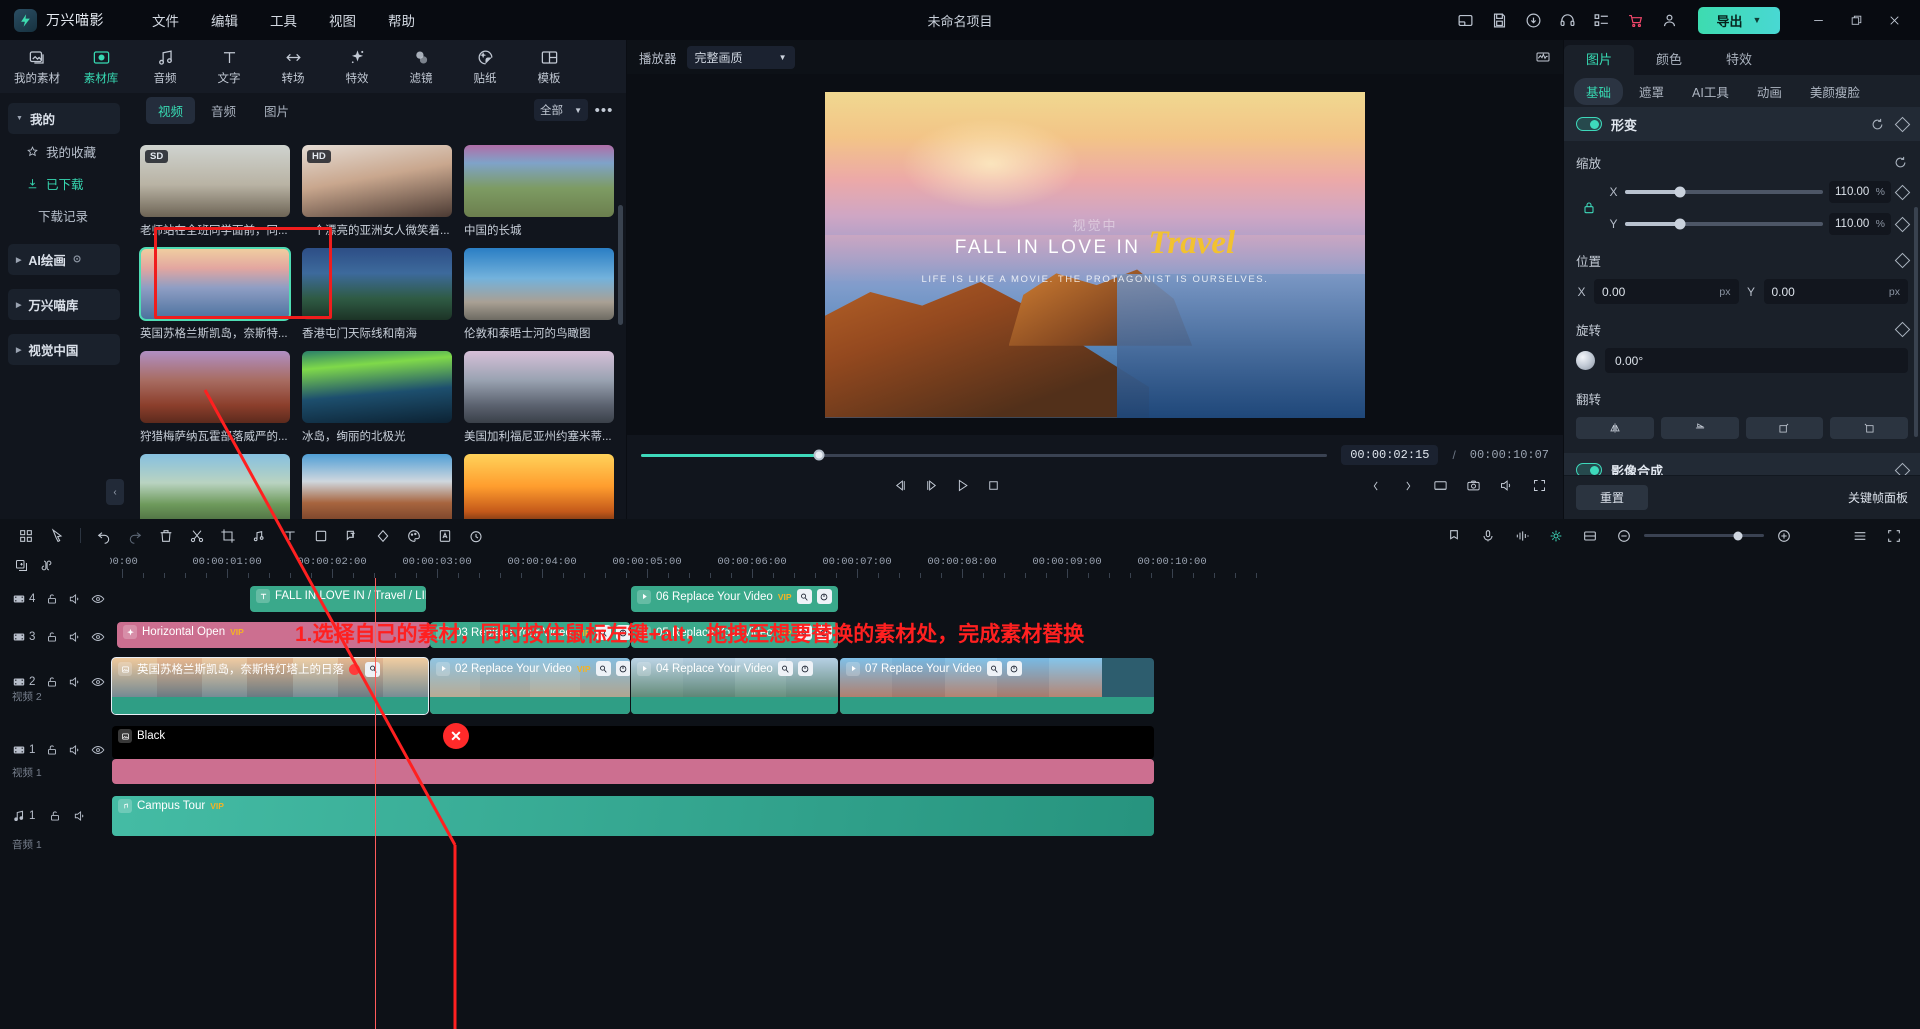 Image resolution: width=1920 pixels, height=1029 pixels. What do you see at coordinates (1506, 485) in the screenshot?
I see `volume-icon` at bounding box center [1506, 485].